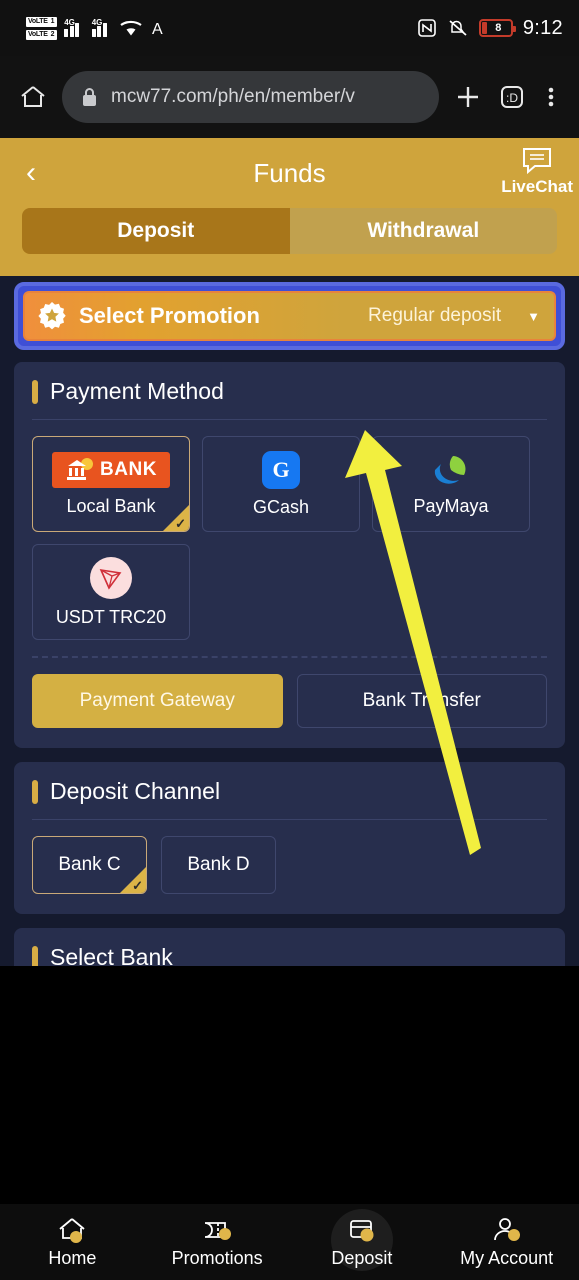 The height and width of the screenshot is (1280, 579). I want to click on payment-method-local-bank: BANK Local Bank ✓, so click(111, 484).